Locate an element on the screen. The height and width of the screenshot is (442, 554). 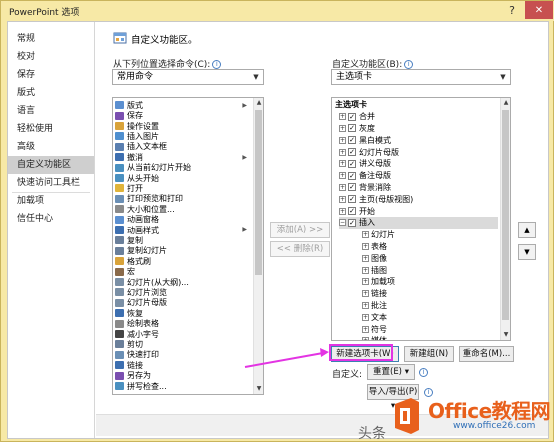
ribbon-group-node: + 媒体 is located at coordinates (430, 337).